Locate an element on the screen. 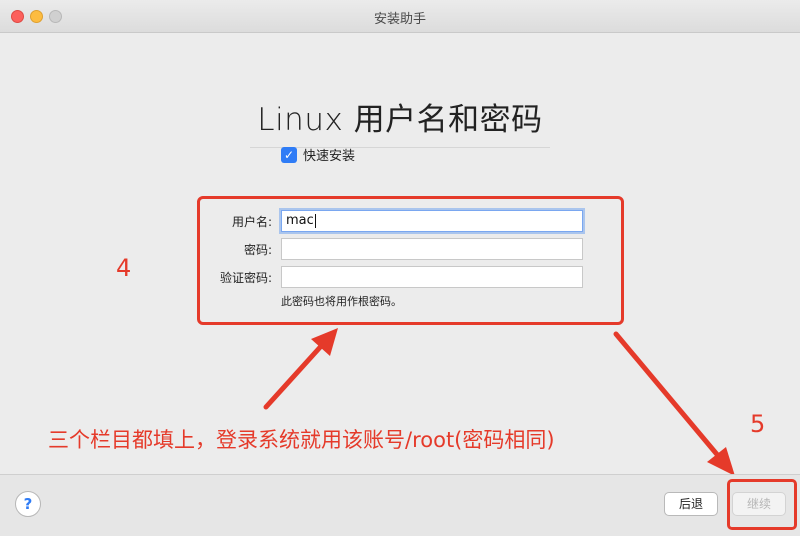  back-button: 后退 is located at coordinates (691, 504).